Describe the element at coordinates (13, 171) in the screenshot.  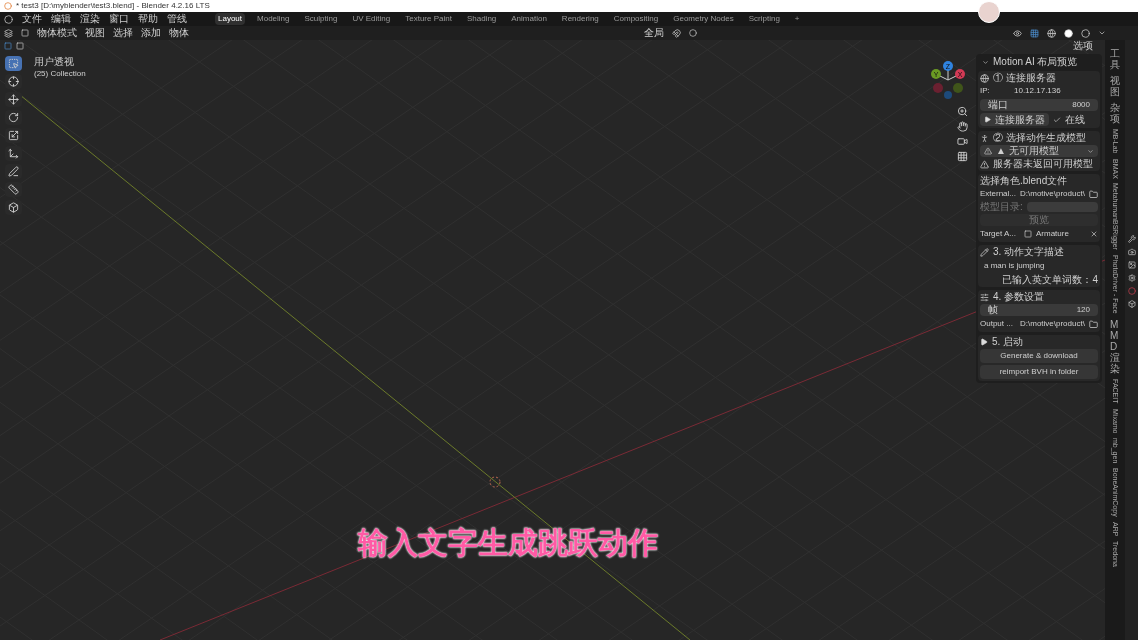
I see `annotate-icon` at that location.